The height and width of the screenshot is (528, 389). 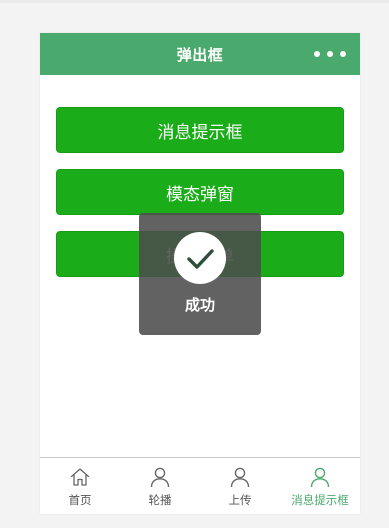 I want to click on navigation-bar: 弹出框, so click(x=200, y=54).